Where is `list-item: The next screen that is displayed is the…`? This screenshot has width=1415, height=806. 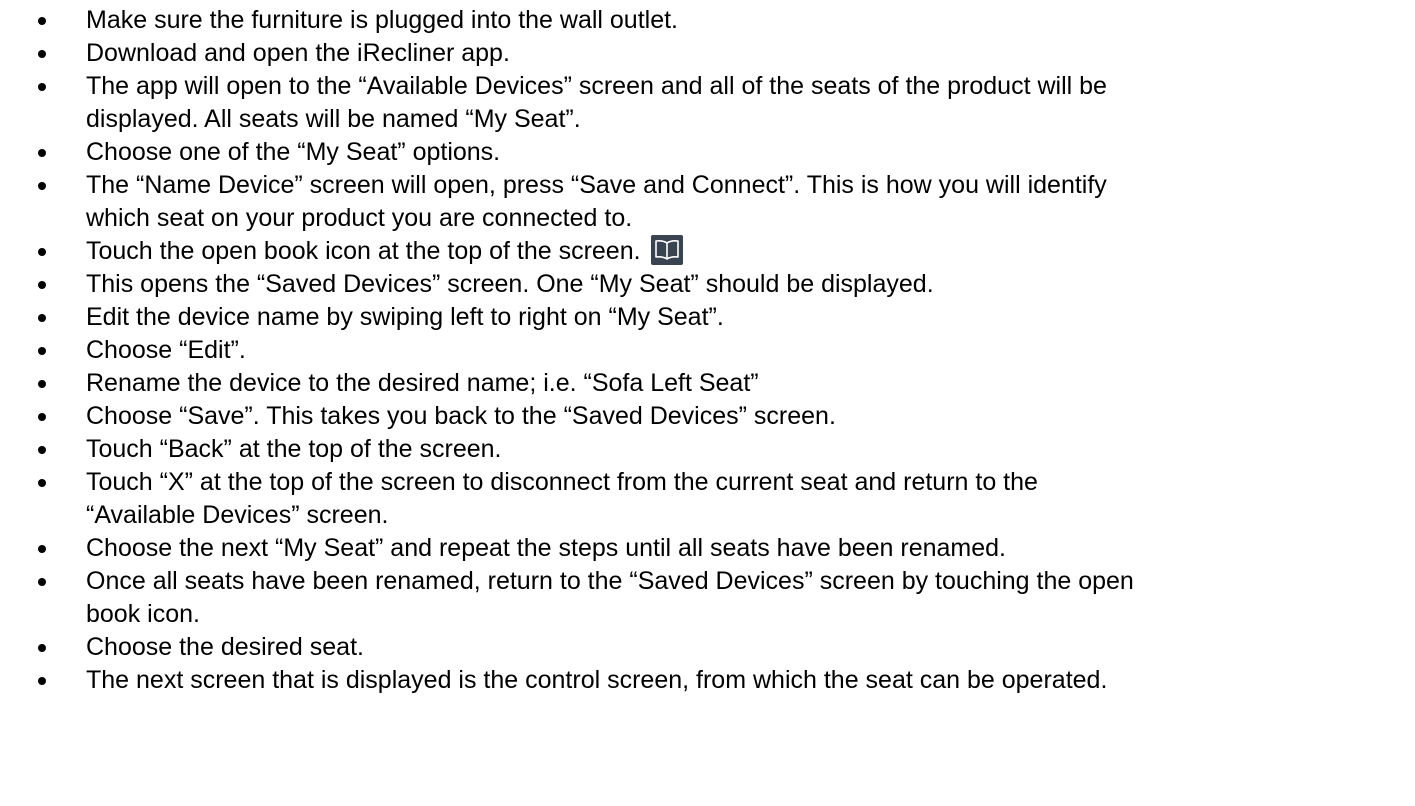
list-item: The next screen that is displayed is the… is located at coordinates (707, 680).